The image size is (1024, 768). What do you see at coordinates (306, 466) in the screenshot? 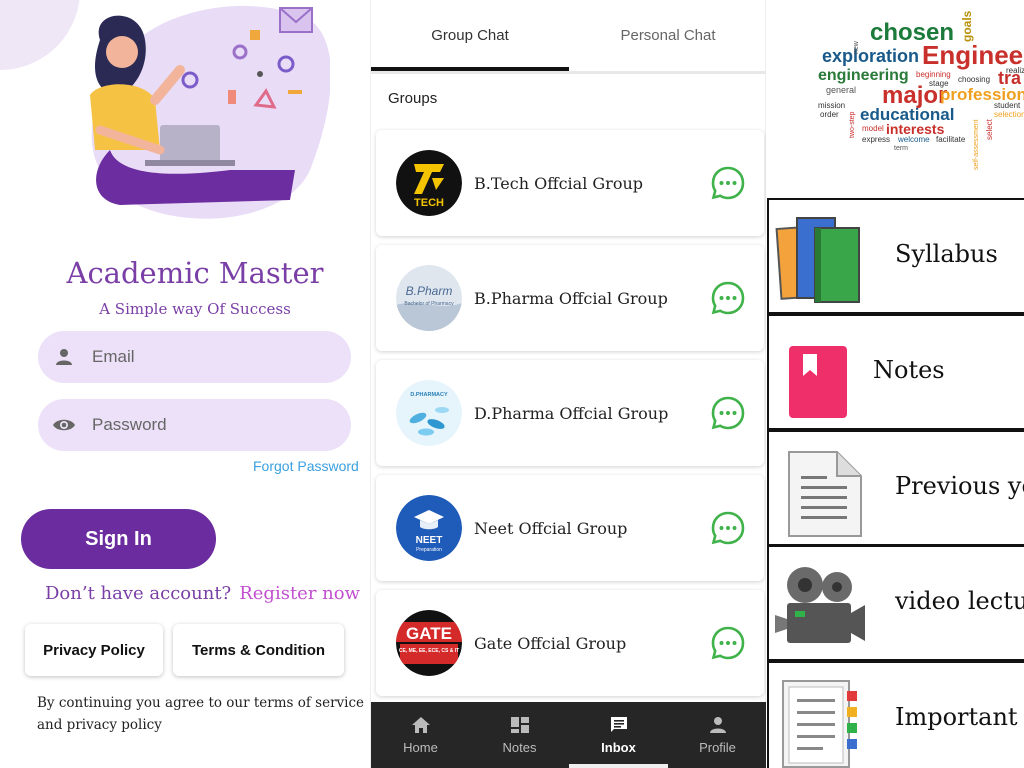
I see `forgot-password-link: Forgot Password` at bounding box center [306, 466].